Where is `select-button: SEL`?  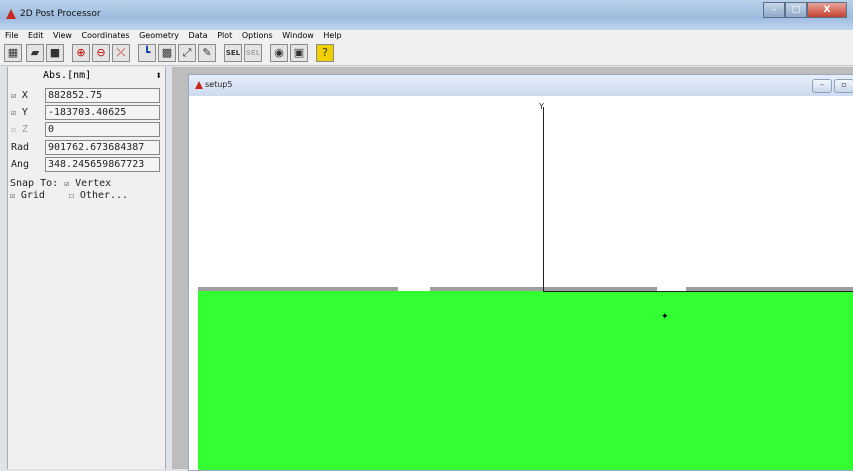 select-button: SEL is located at coordinates (233, 53).